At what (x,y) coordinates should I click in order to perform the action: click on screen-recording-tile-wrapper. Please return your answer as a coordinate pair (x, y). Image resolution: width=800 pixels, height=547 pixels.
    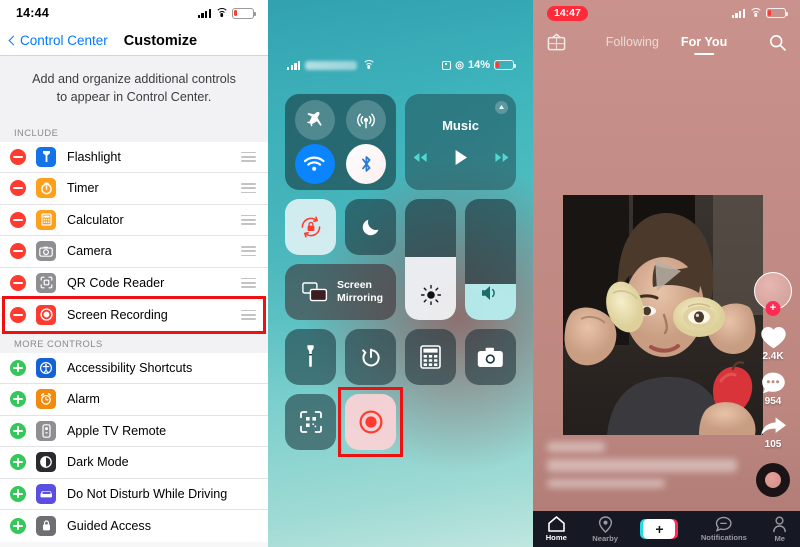
    Looking at the image, I should click on (370, 422).